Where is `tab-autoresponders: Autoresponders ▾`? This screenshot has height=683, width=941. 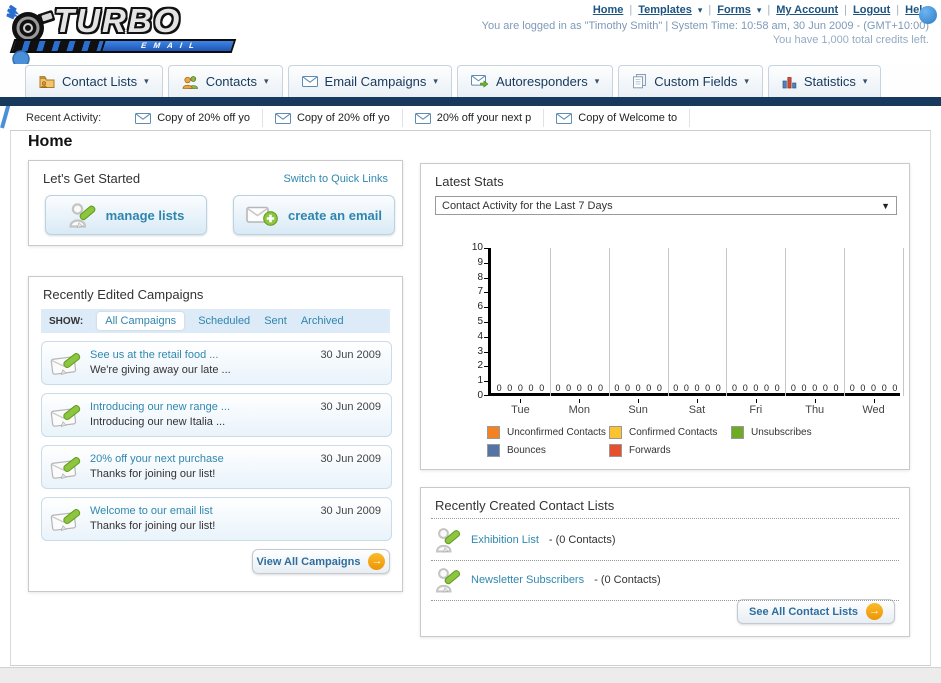 tab-autoresponders: Autoresponders ▾ is located at coordinates (535, 81).